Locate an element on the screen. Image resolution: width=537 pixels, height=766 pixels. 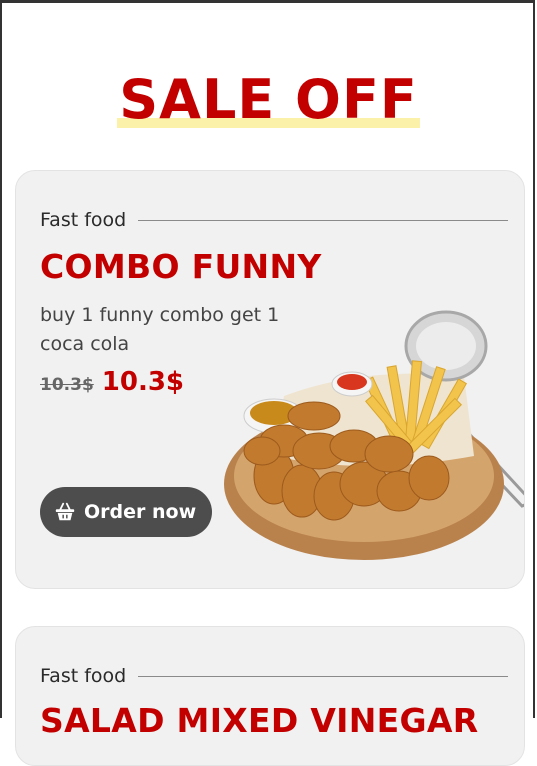
section-heading: SALE OFF is located at coordinates (268, 100).